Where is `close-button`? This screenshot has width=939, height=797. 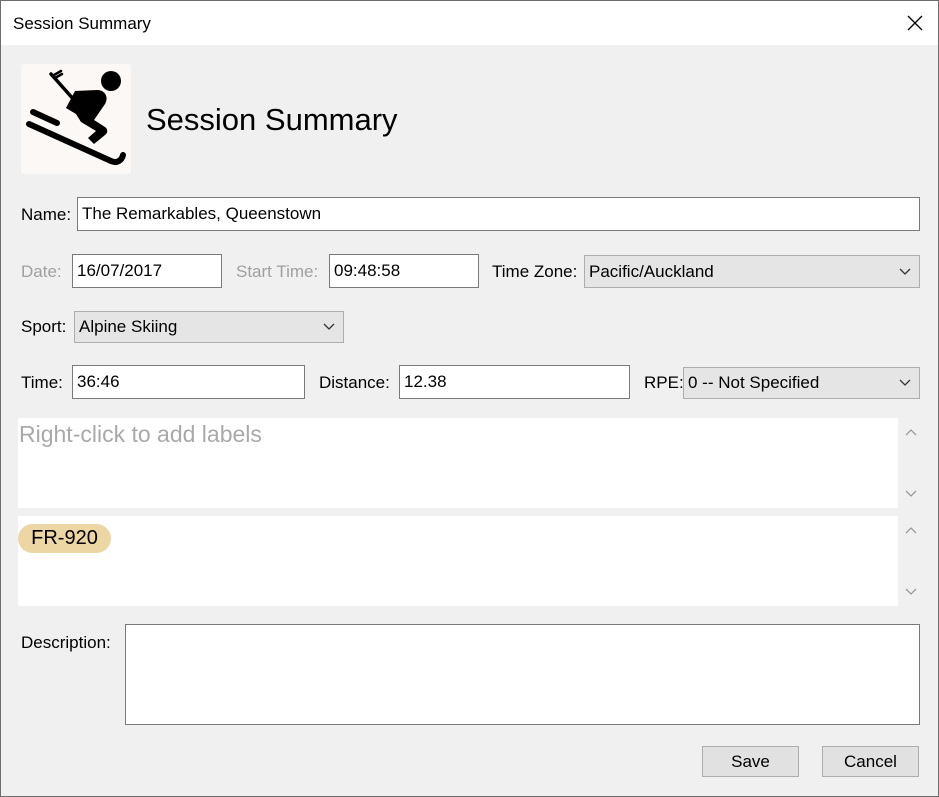
close-button is located at coordinates (915, 23).